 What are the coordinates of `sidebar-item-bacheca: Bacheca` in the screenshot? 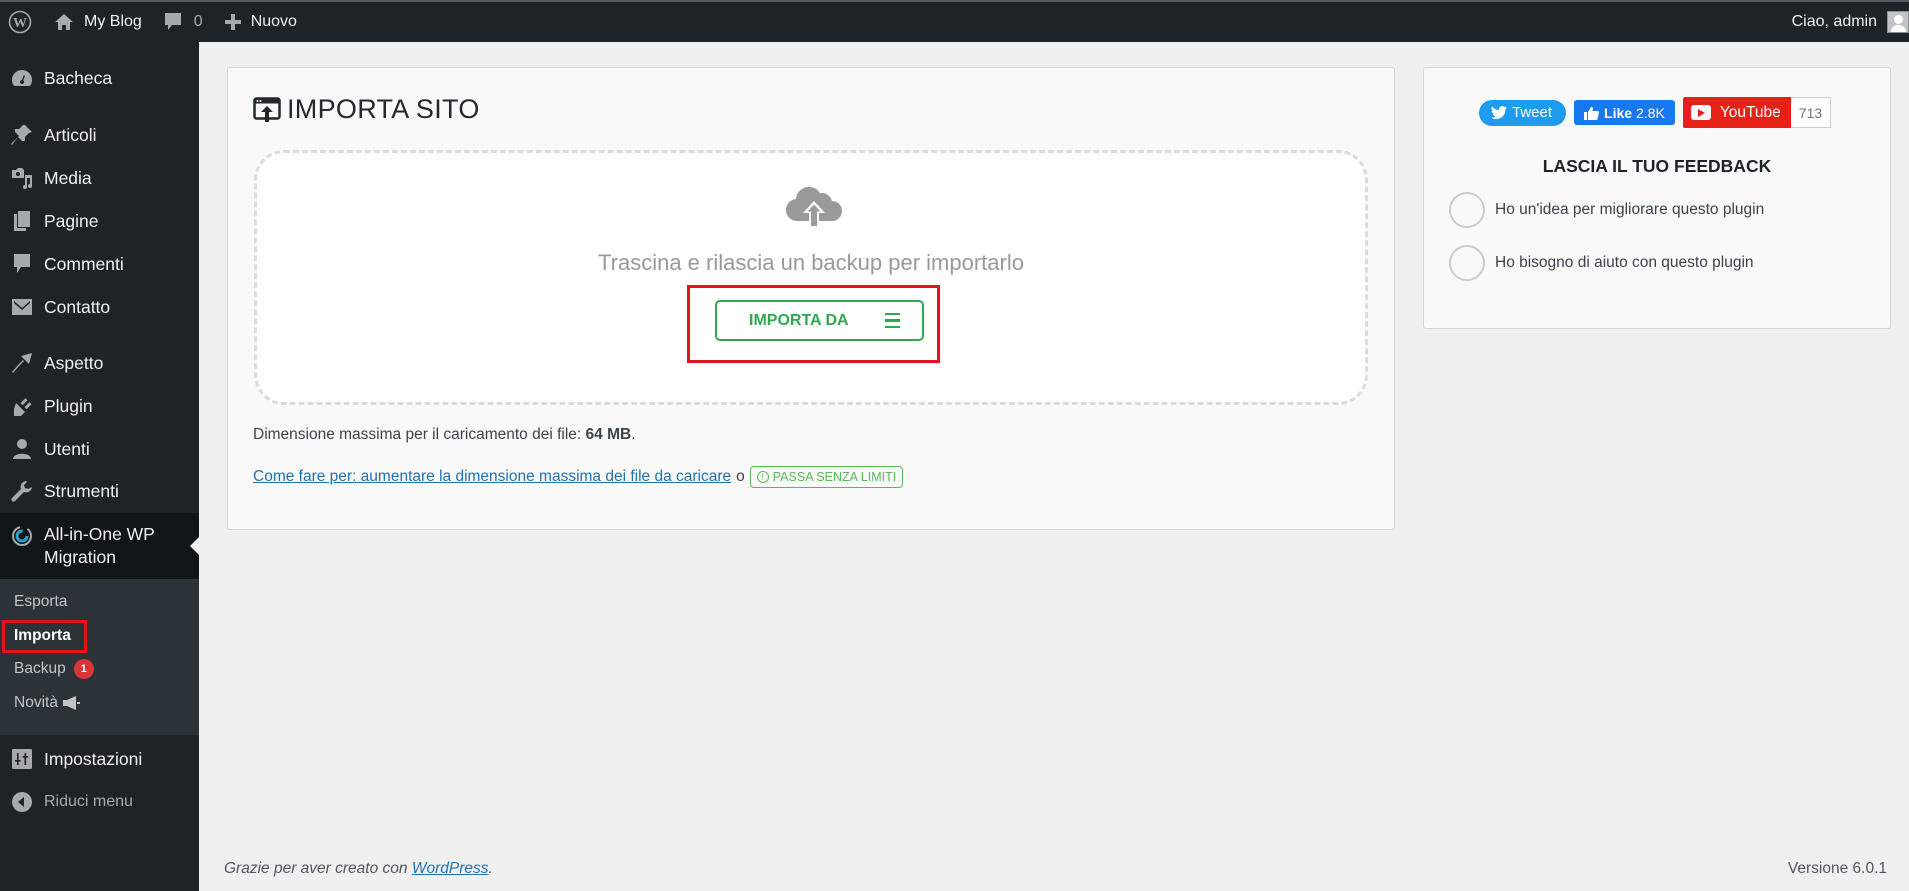 It's located at (99, 78).